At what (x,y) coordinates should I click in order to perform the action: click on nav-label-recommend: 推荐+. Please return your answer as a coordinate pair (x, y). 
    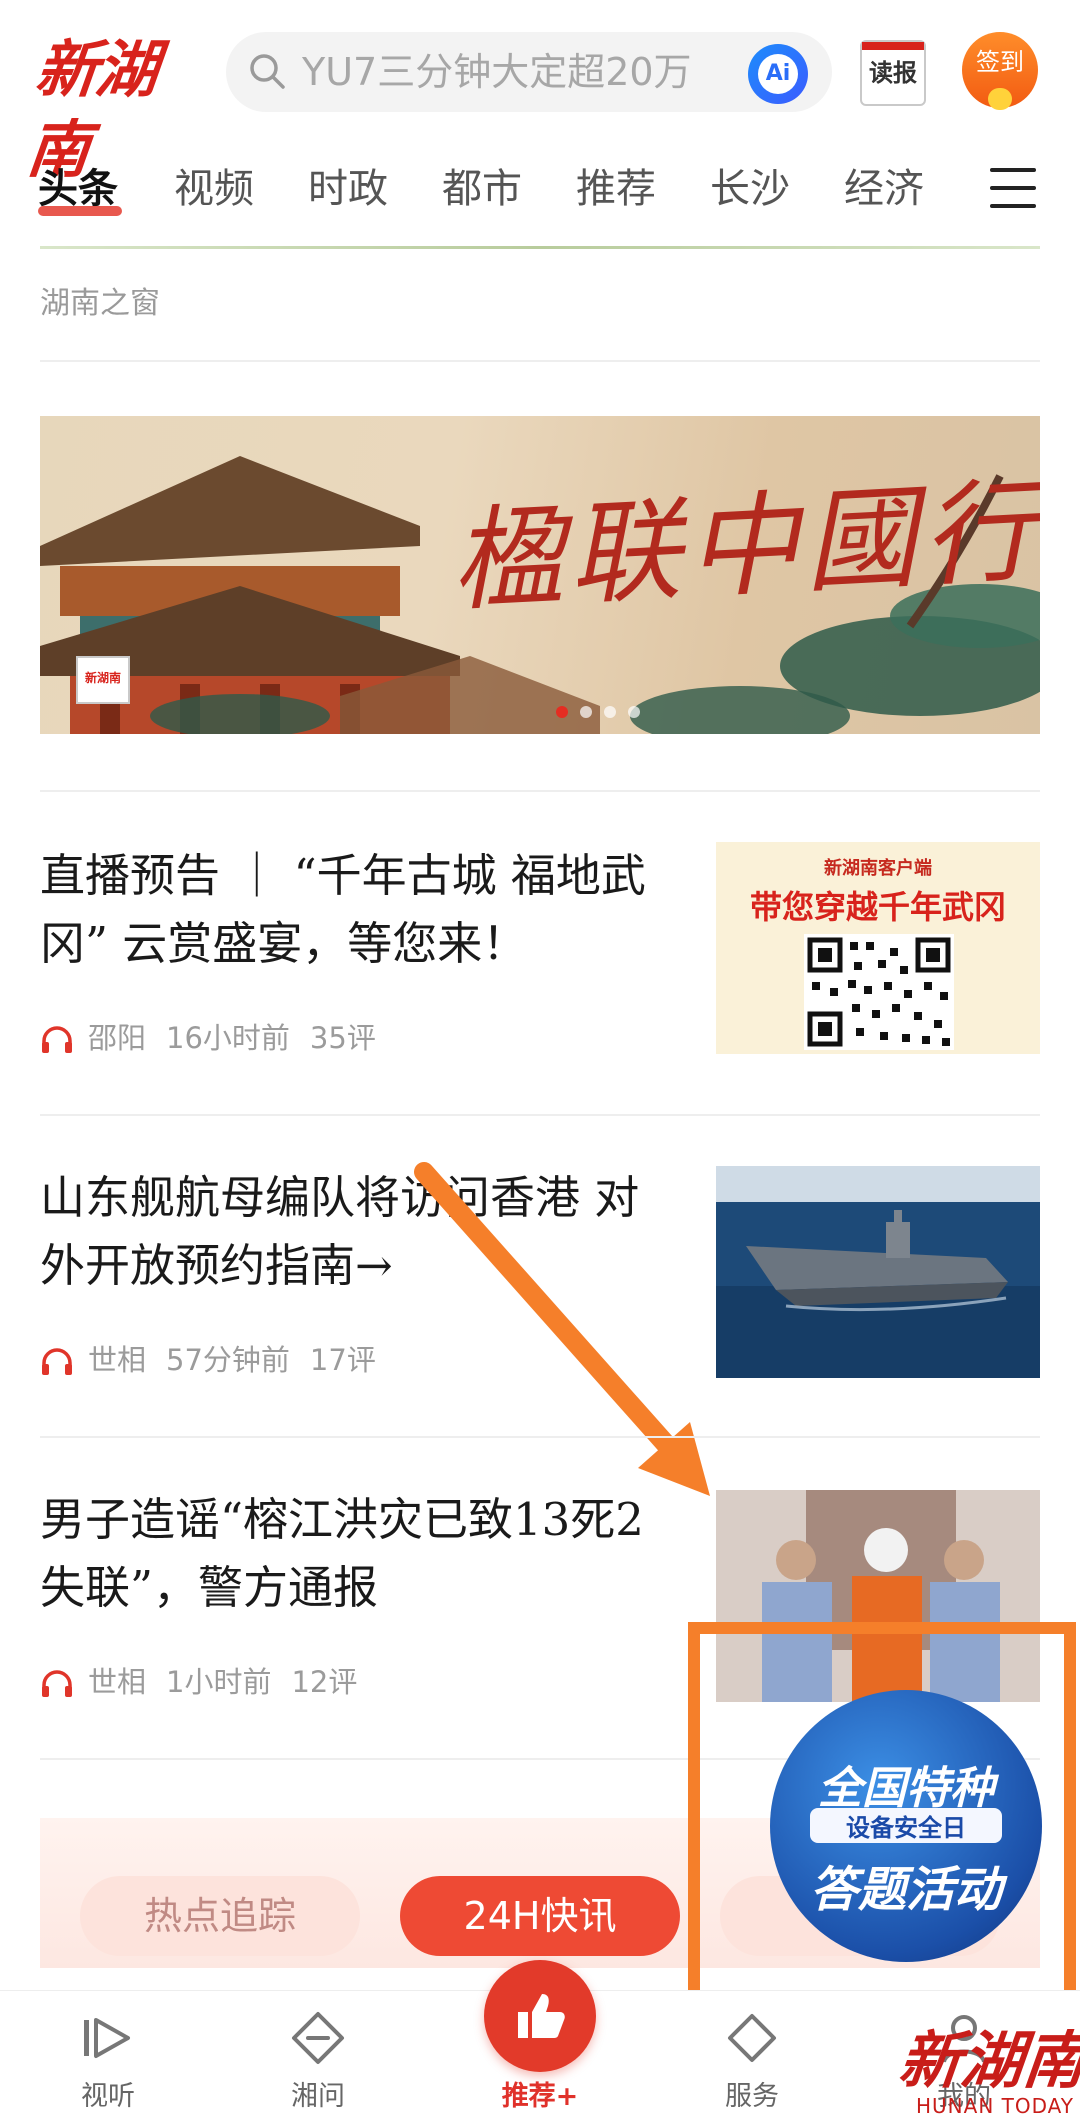
    Looking at the image, I should click on (540, 2093).